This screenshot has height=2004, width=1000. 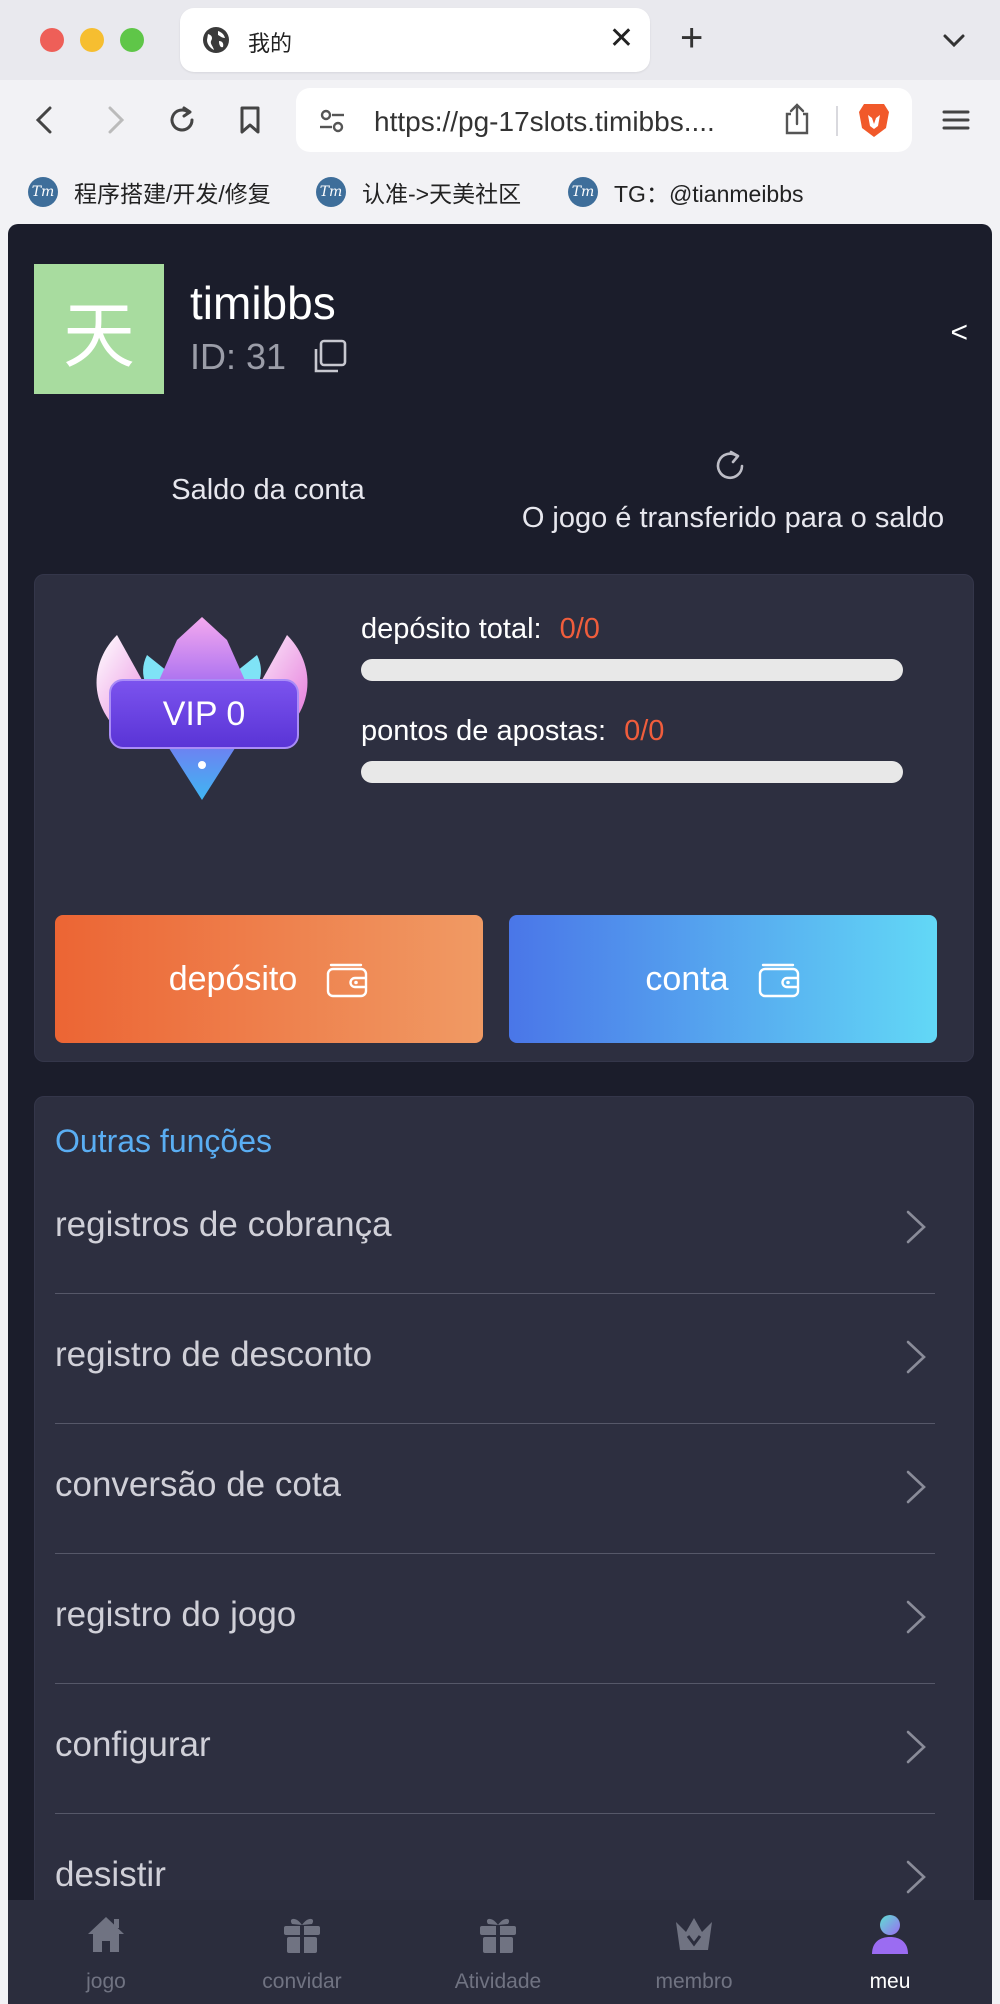 I want to click on new-tab-button: +, so click(x=691, y=38).